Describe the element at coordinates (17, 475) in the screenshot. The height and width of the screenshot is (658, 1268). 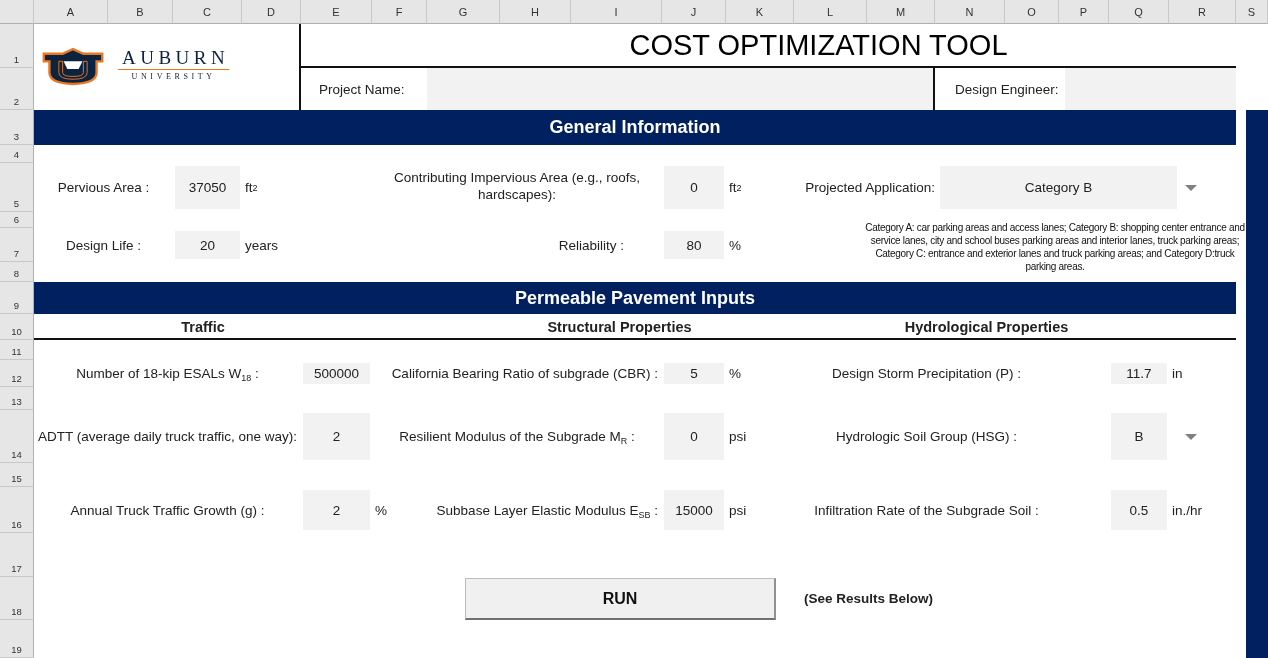
I see `row-header: 15` at that location.